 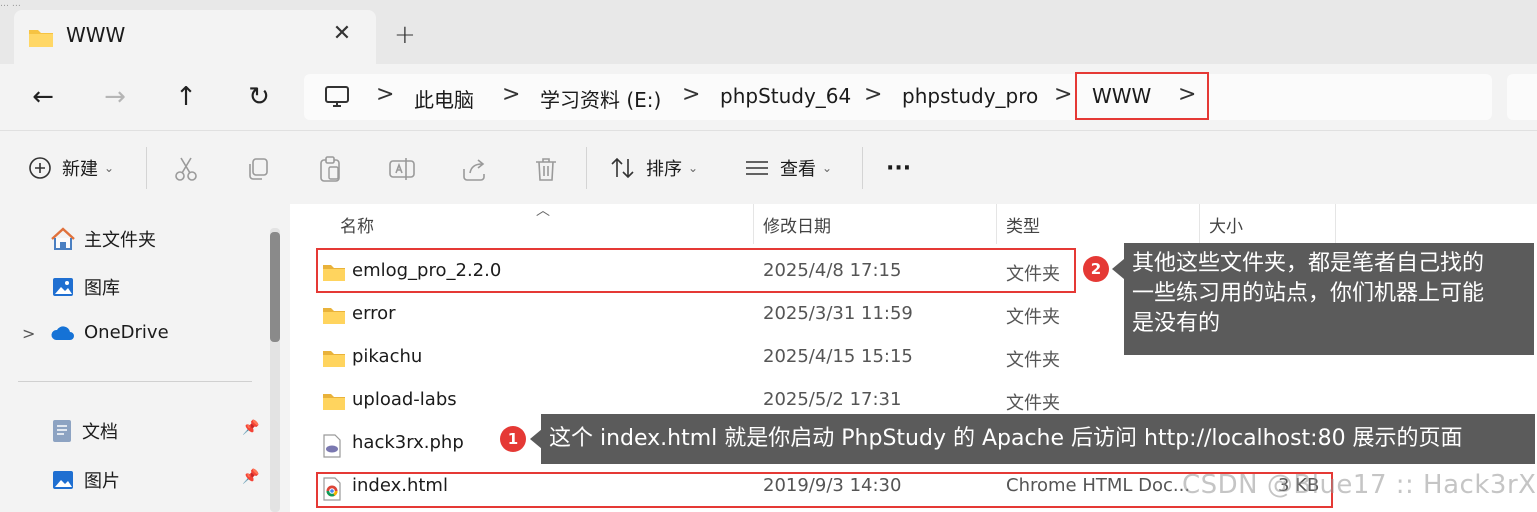 What do you see at coordinates (186, 97) in the screenshot?
I see `up-button: ↑` at bounding box center [186, 97].